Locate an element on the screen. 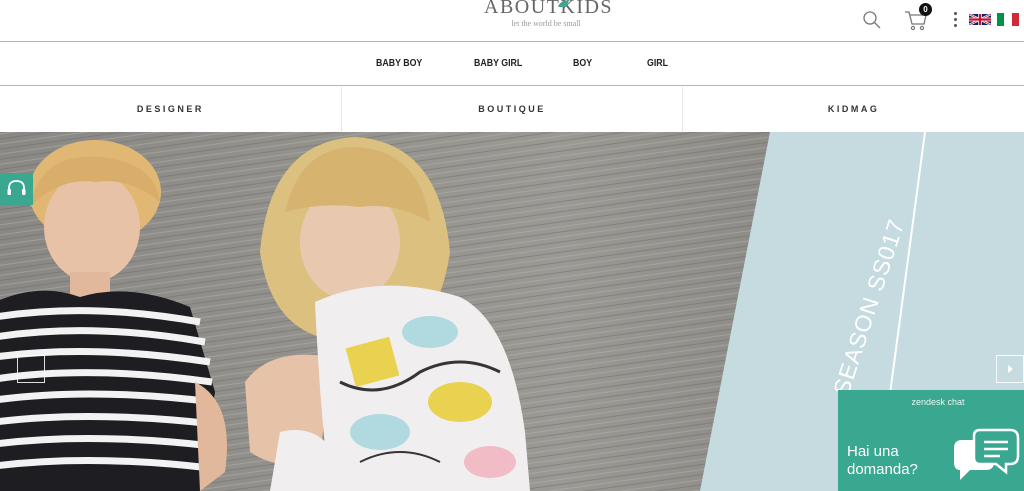 The height and width of the screenshot is (491, 1024). nav-girl: GIRL is located at coordinates (657, 63).